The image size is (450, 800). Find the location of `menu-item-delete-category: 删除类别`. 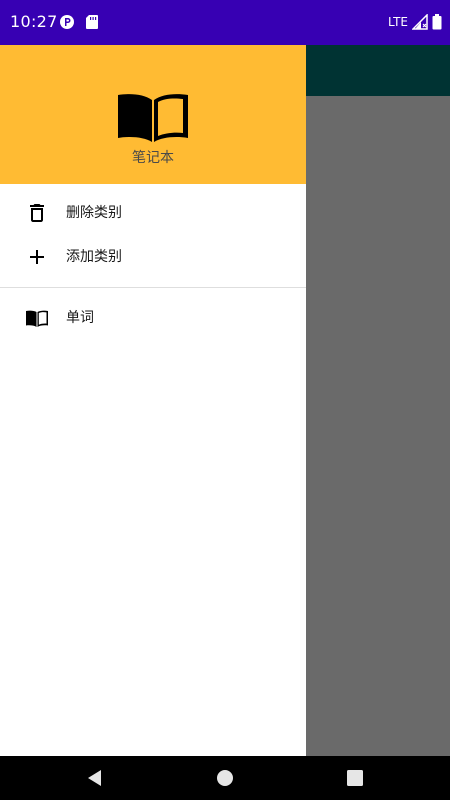

menu-item-delete-category: 删除类别 is located at coordinates (153, 213).